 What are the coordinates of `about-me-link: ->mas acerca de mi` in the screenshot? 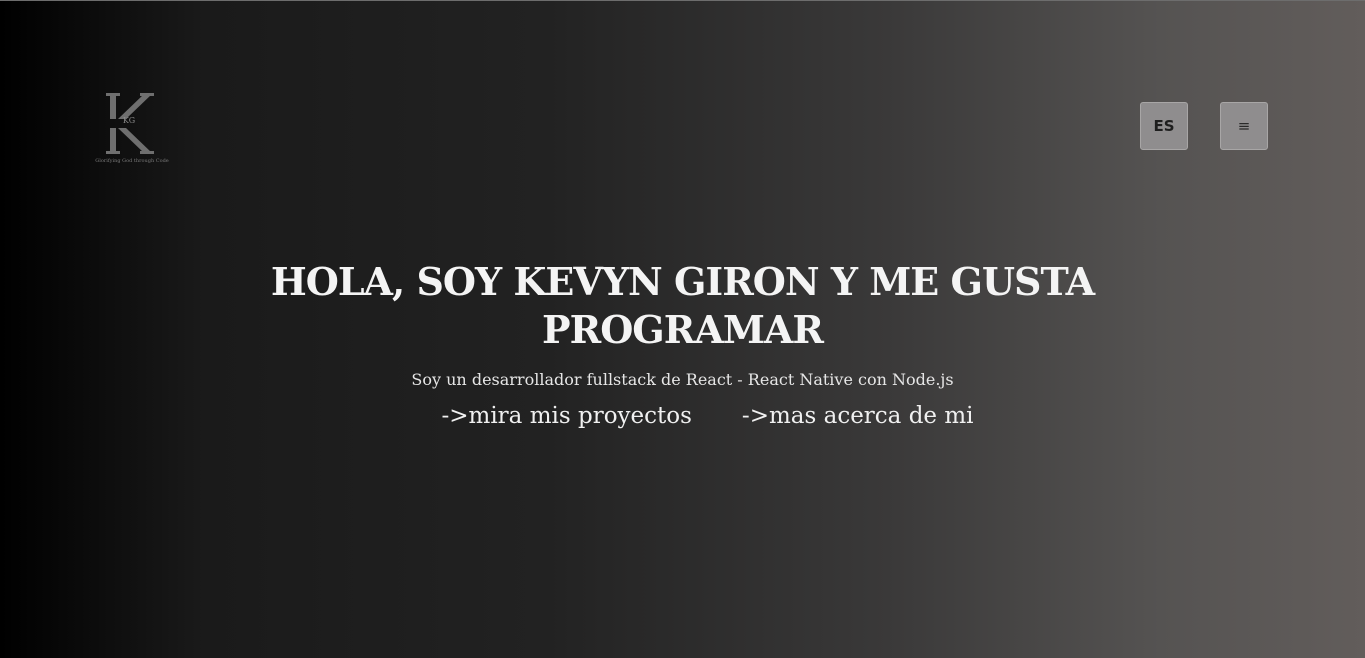 It's located at (858, 416).